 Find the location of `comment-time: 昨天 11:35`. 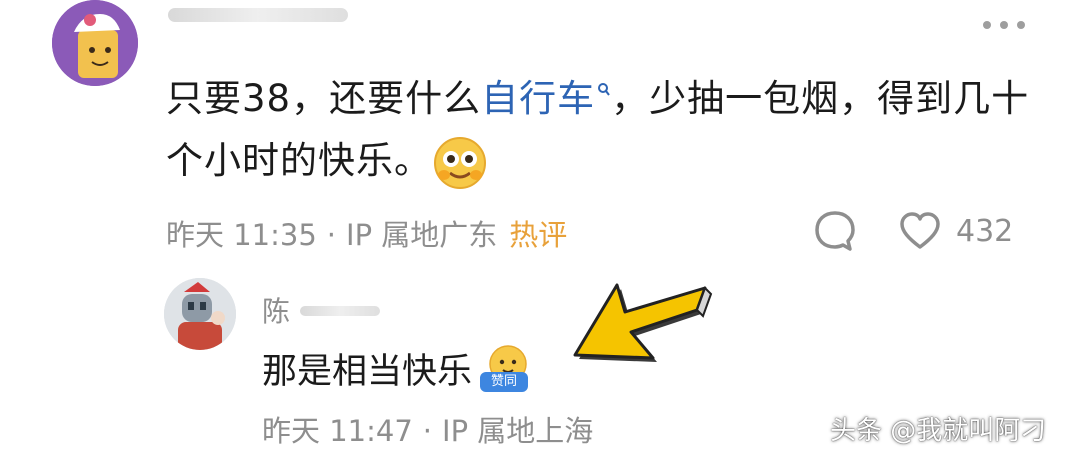

comment-time: 昨天 11:35 is located at coordinates (241, 235).